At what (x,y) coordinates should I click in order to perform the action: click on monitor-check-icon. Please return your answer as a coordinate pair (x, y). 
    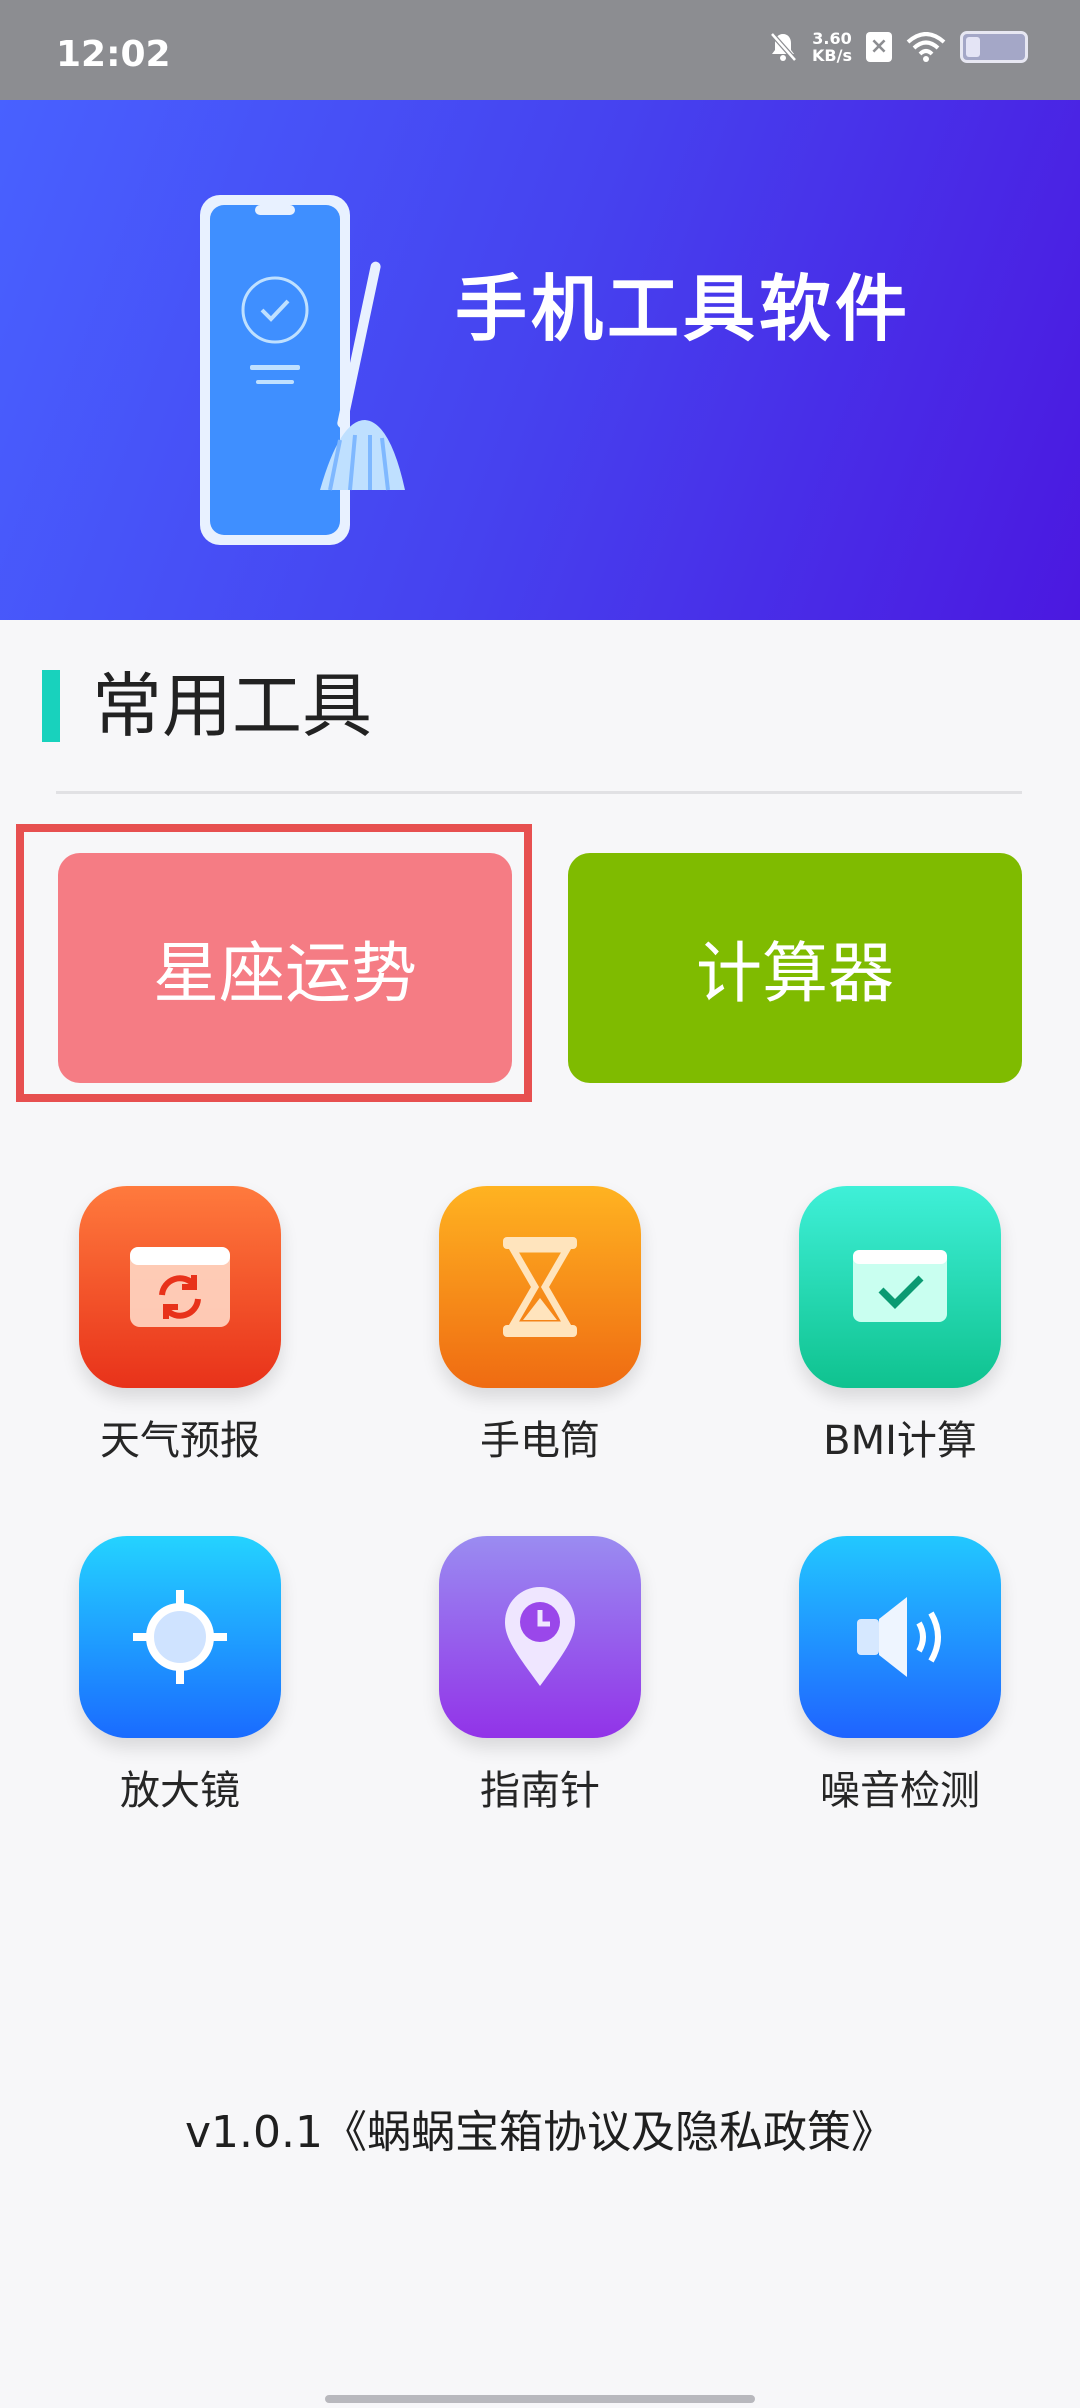
    Looking at the image, I should click on (900, 1286).